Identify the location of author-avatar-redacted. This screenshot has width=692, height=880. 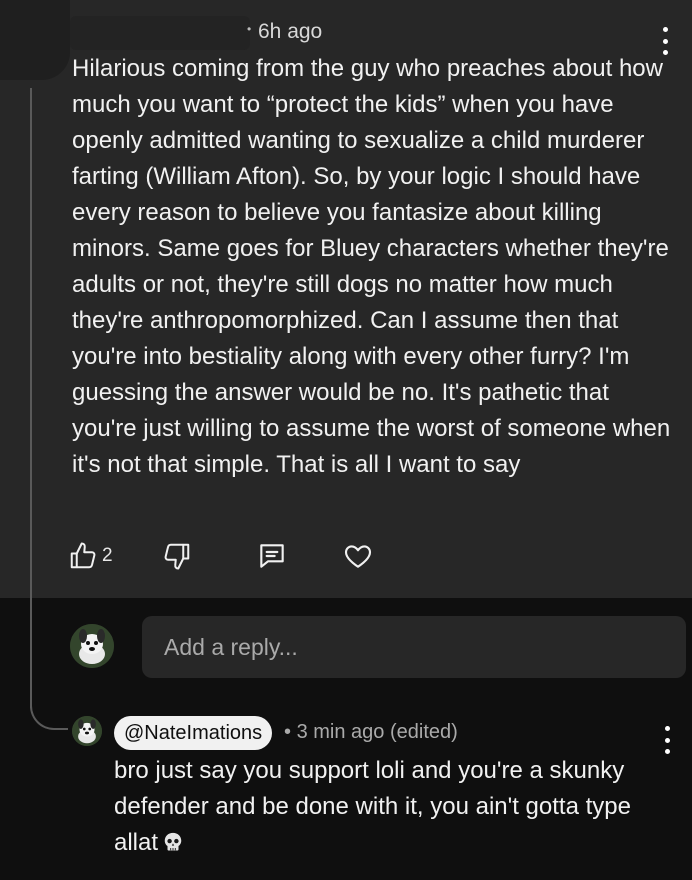
(35, 40).